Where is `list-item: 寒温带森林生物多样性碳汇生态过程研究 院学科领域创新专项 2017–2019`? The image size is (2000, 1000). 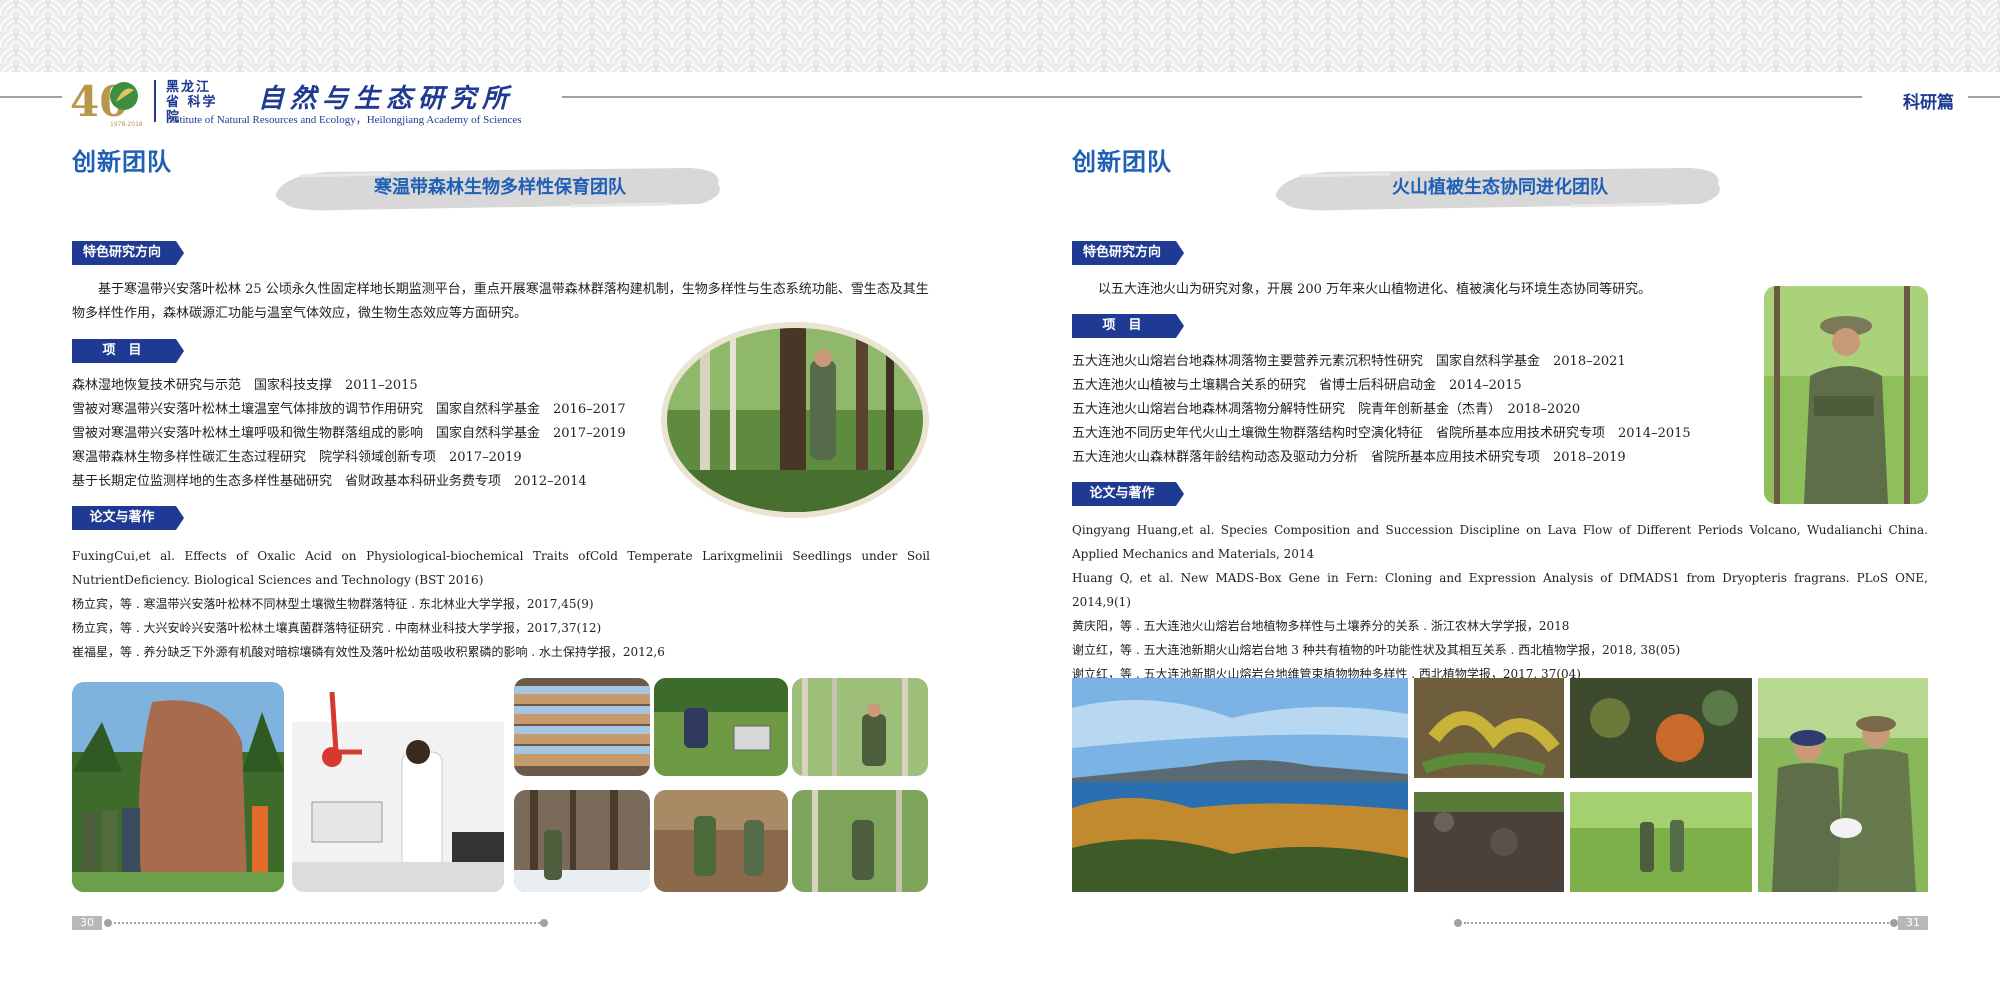 list-item: 寒温带森林生物多样性碳汇生态过程研究 院学科领域创新专项 2017–2019 is located at coordinates (297, 457).